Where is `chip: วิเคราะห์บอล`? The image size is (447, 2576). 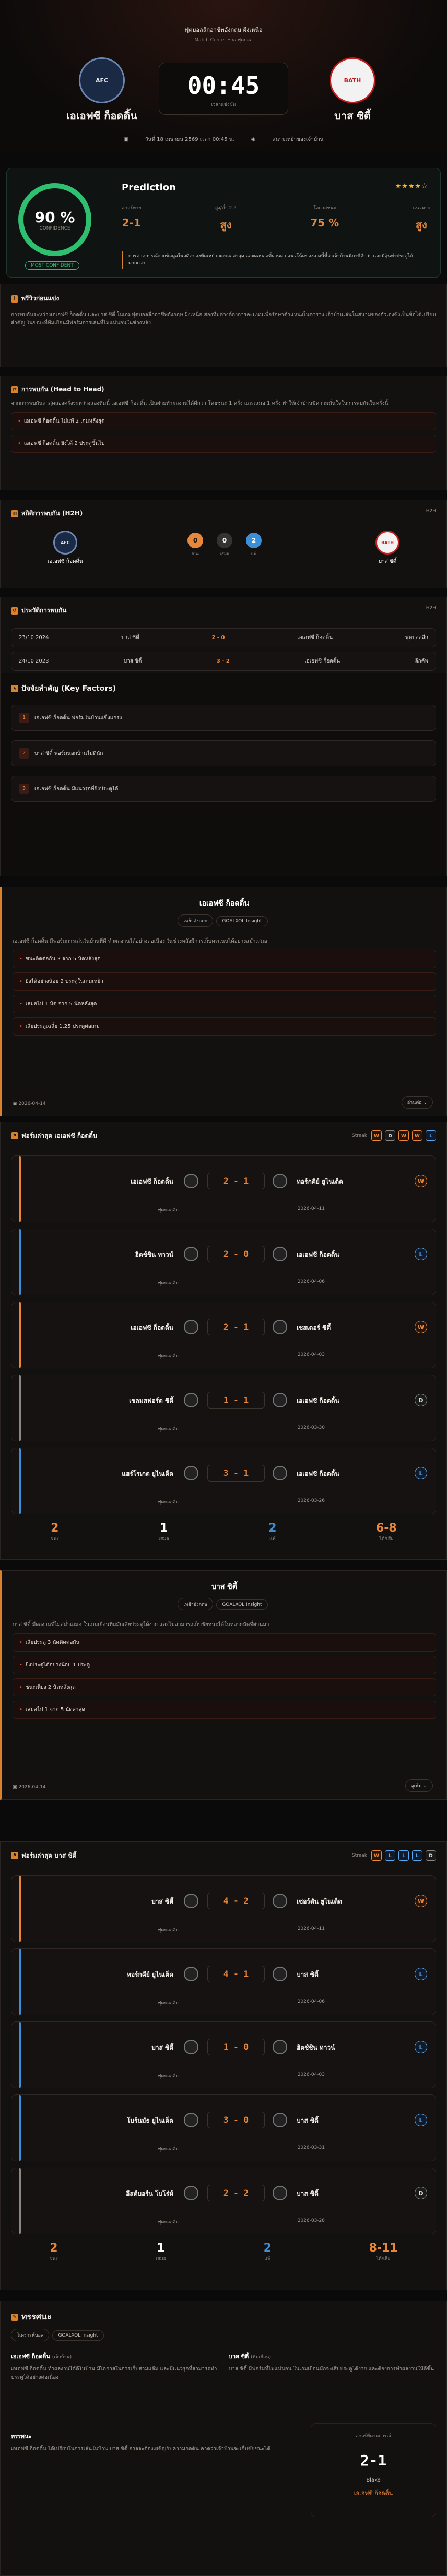
chip: วิเคราะห์บอล is located at coordinates (30, 2335).